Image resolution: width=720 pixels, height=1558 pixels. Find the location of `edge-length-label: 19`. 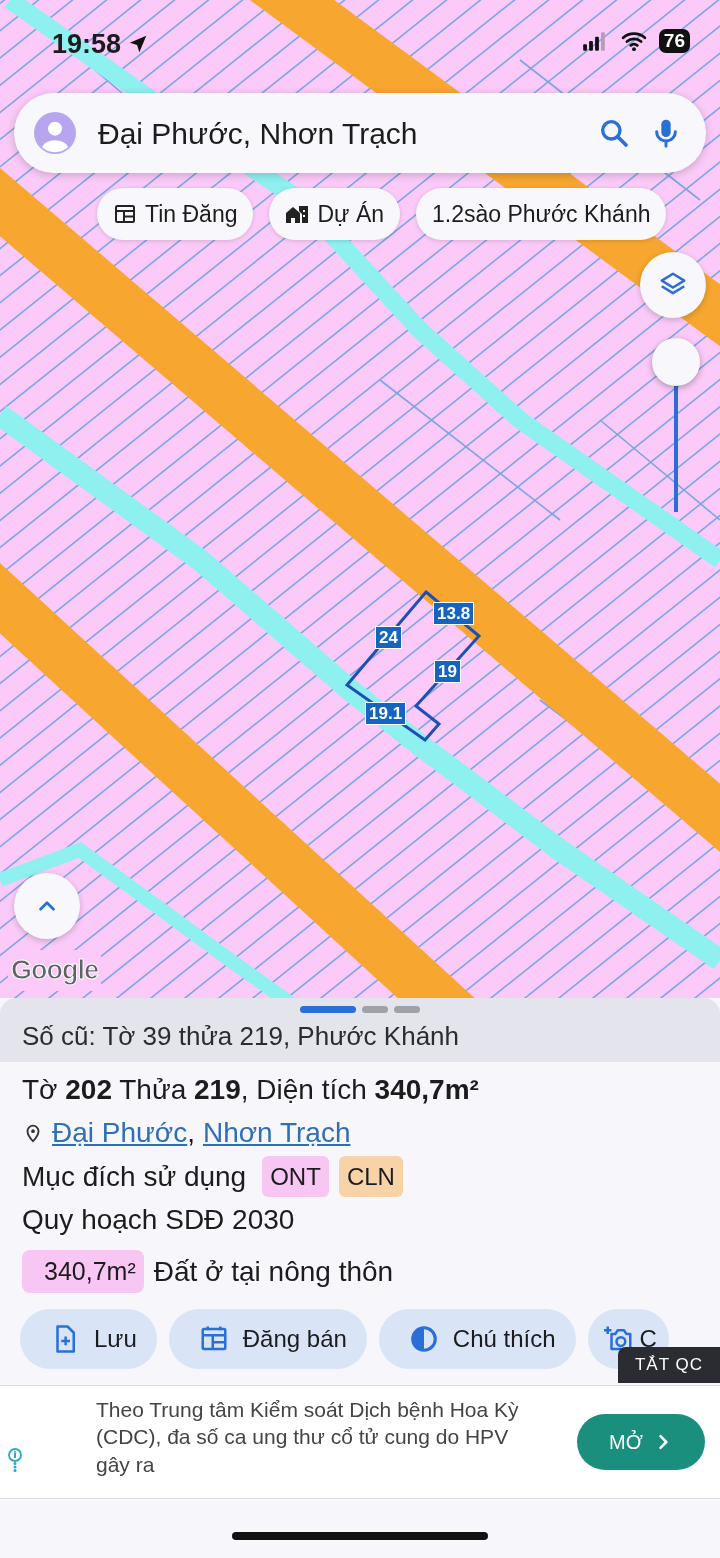

edge-length-label: 19 is located at coordinates (447, 671).